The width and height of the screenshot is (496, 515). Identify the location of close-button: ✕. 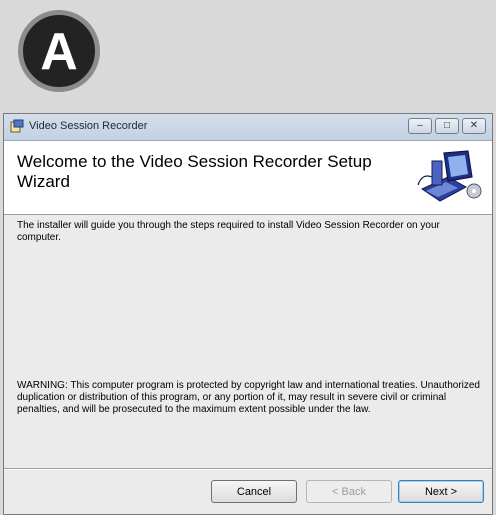
(474, 126).